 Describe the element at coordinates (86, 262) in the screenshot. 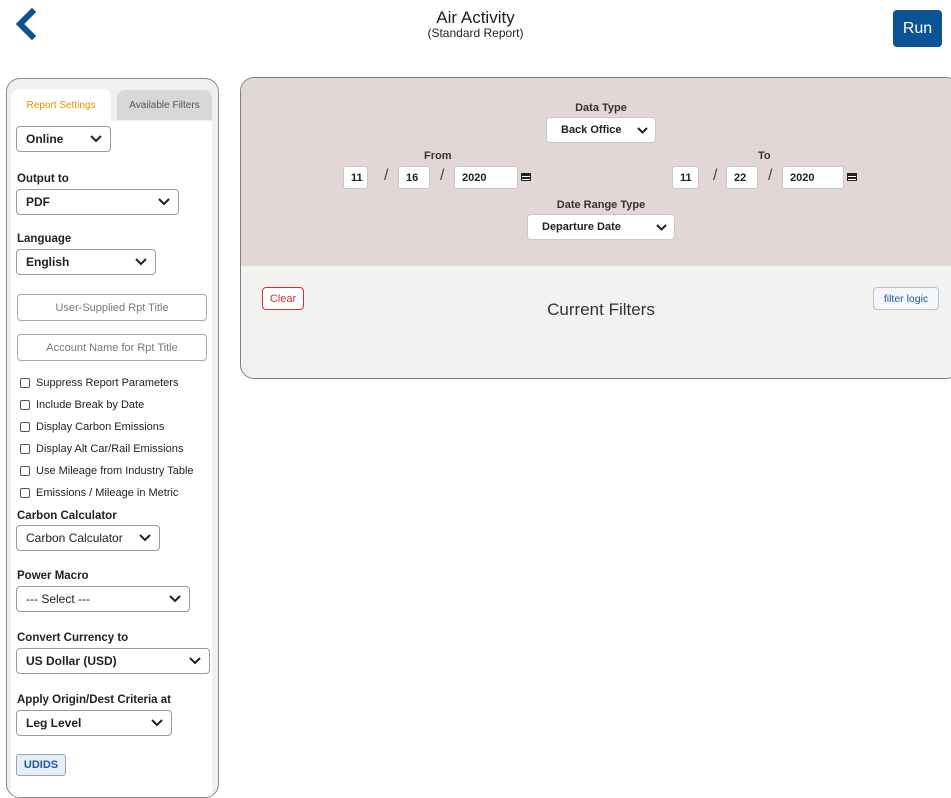

I see `language-select: English` at that location.